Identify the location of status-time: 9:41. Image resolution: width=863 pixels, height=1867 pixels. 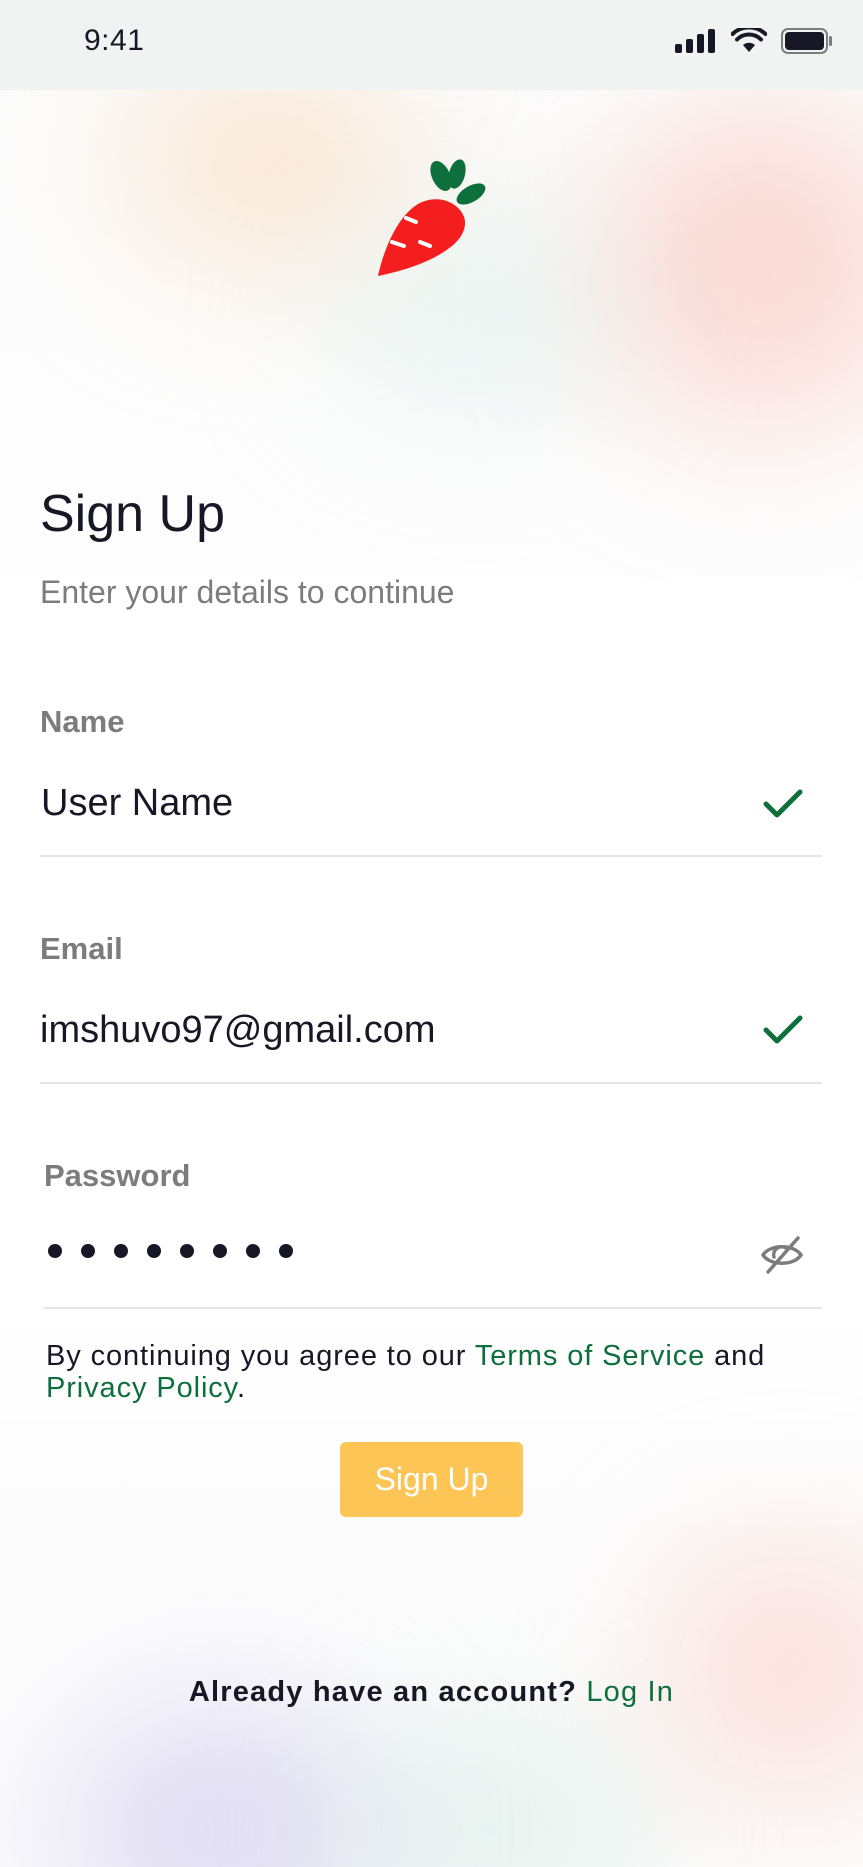
(114, 40).